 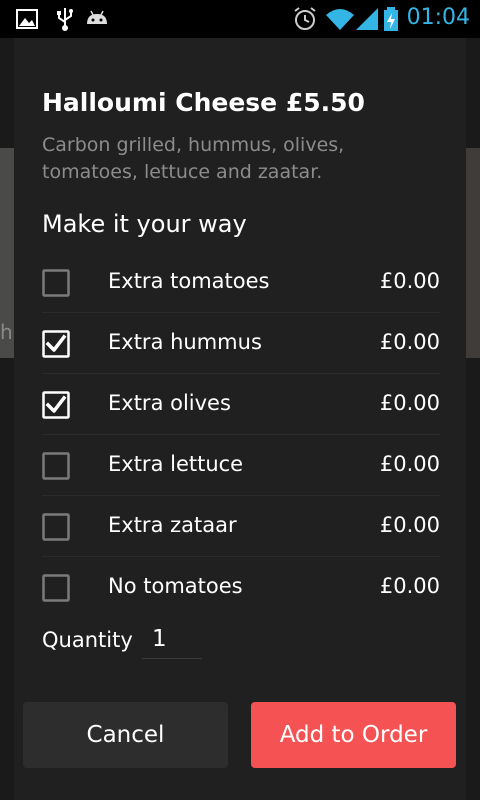 I want to click on option-extra-hummus: Extra hummus £0.00, so click(x=241, y=343).